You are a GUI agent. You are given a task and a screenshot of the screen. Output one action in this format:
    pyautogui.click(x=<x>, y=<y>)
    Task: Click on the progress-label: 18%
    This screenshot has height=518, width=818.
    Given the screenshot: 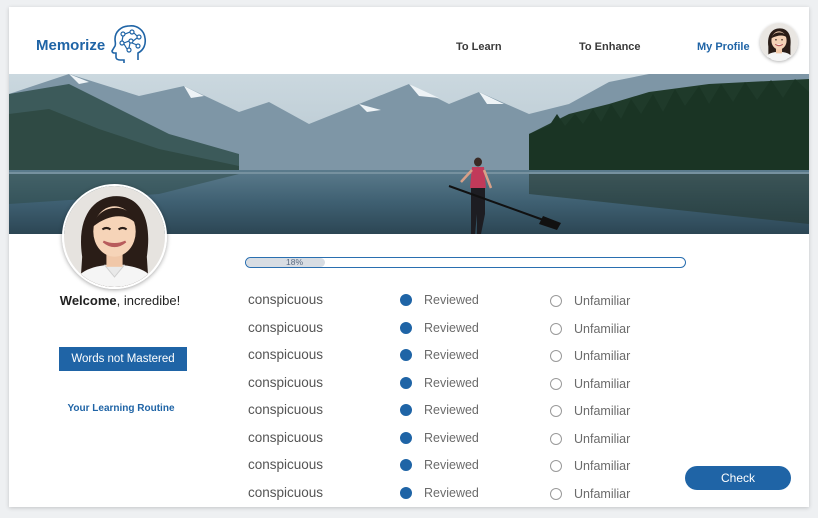 What is the action you would take?
    pyautogui.click(x=295, y=262)
    